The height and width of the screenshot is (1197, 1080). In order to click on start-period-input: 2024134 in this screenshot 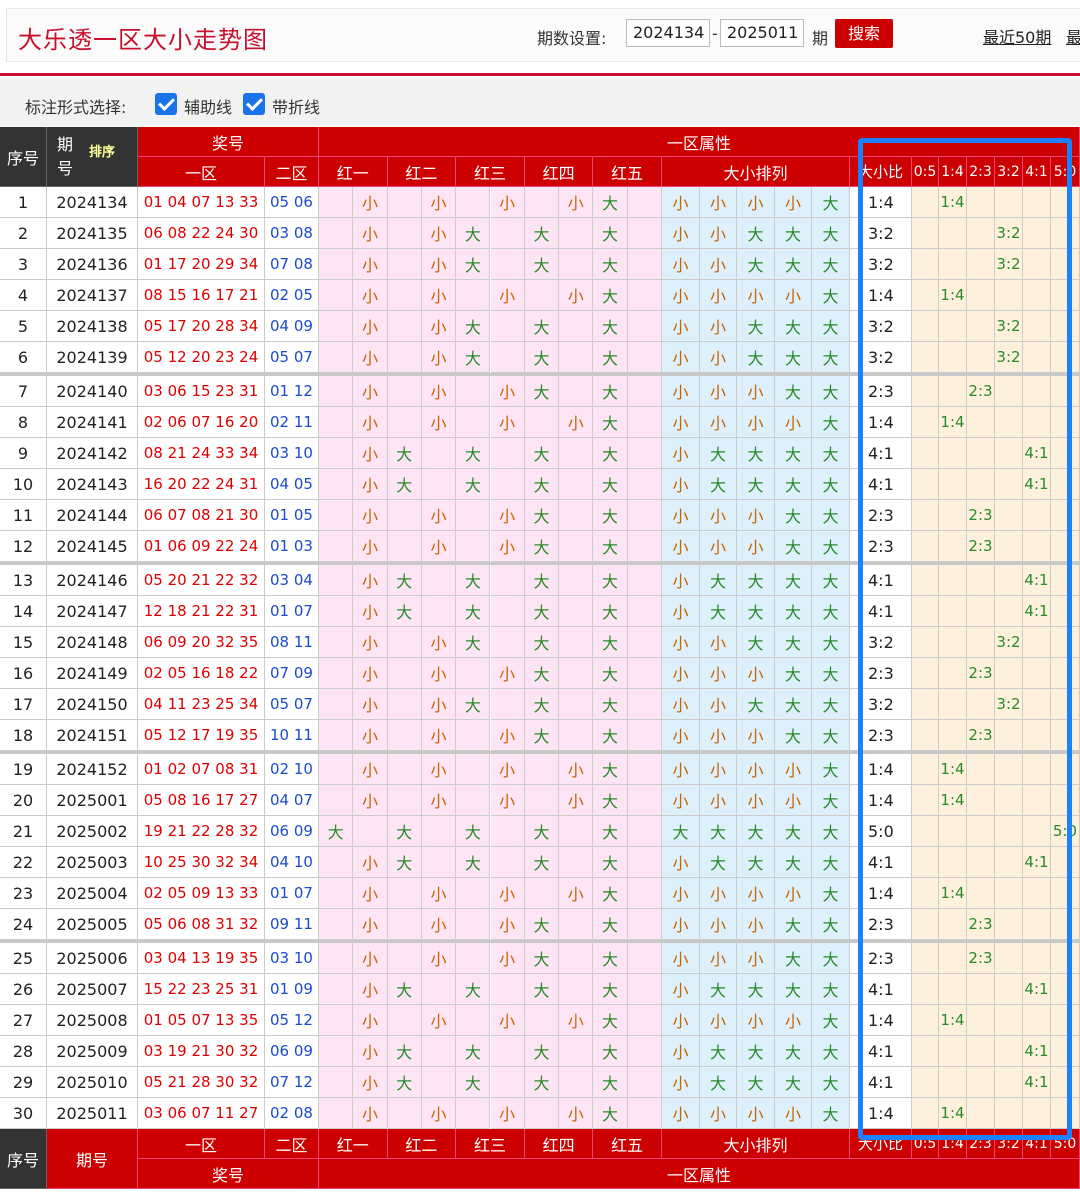, I will do `click(668, 33)`.